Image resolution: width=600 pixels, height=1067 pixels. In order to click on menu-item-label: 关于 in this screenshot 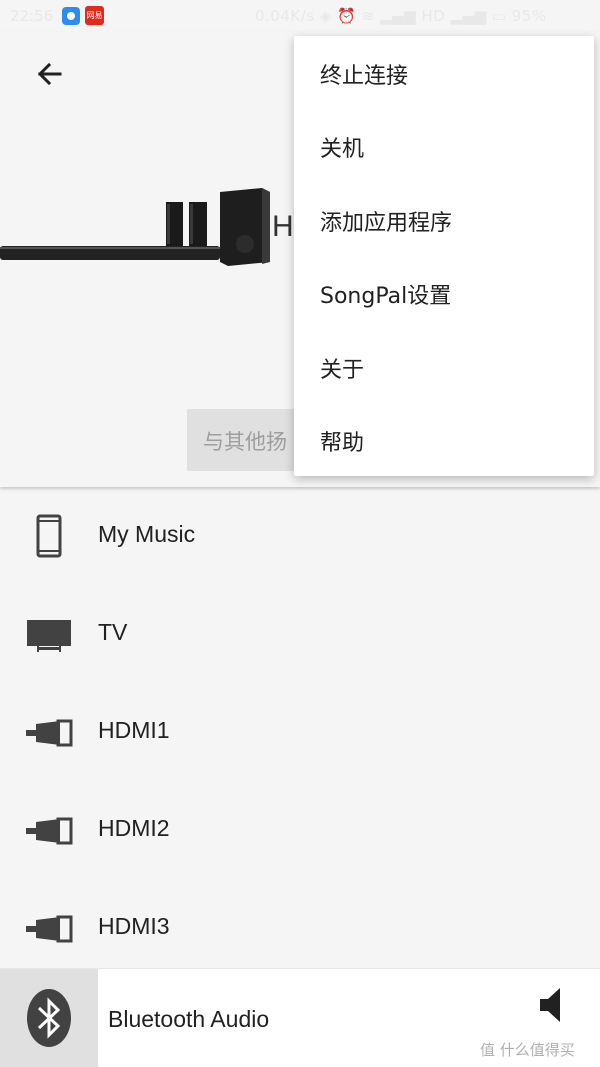, I will do `click(342, 370)`.